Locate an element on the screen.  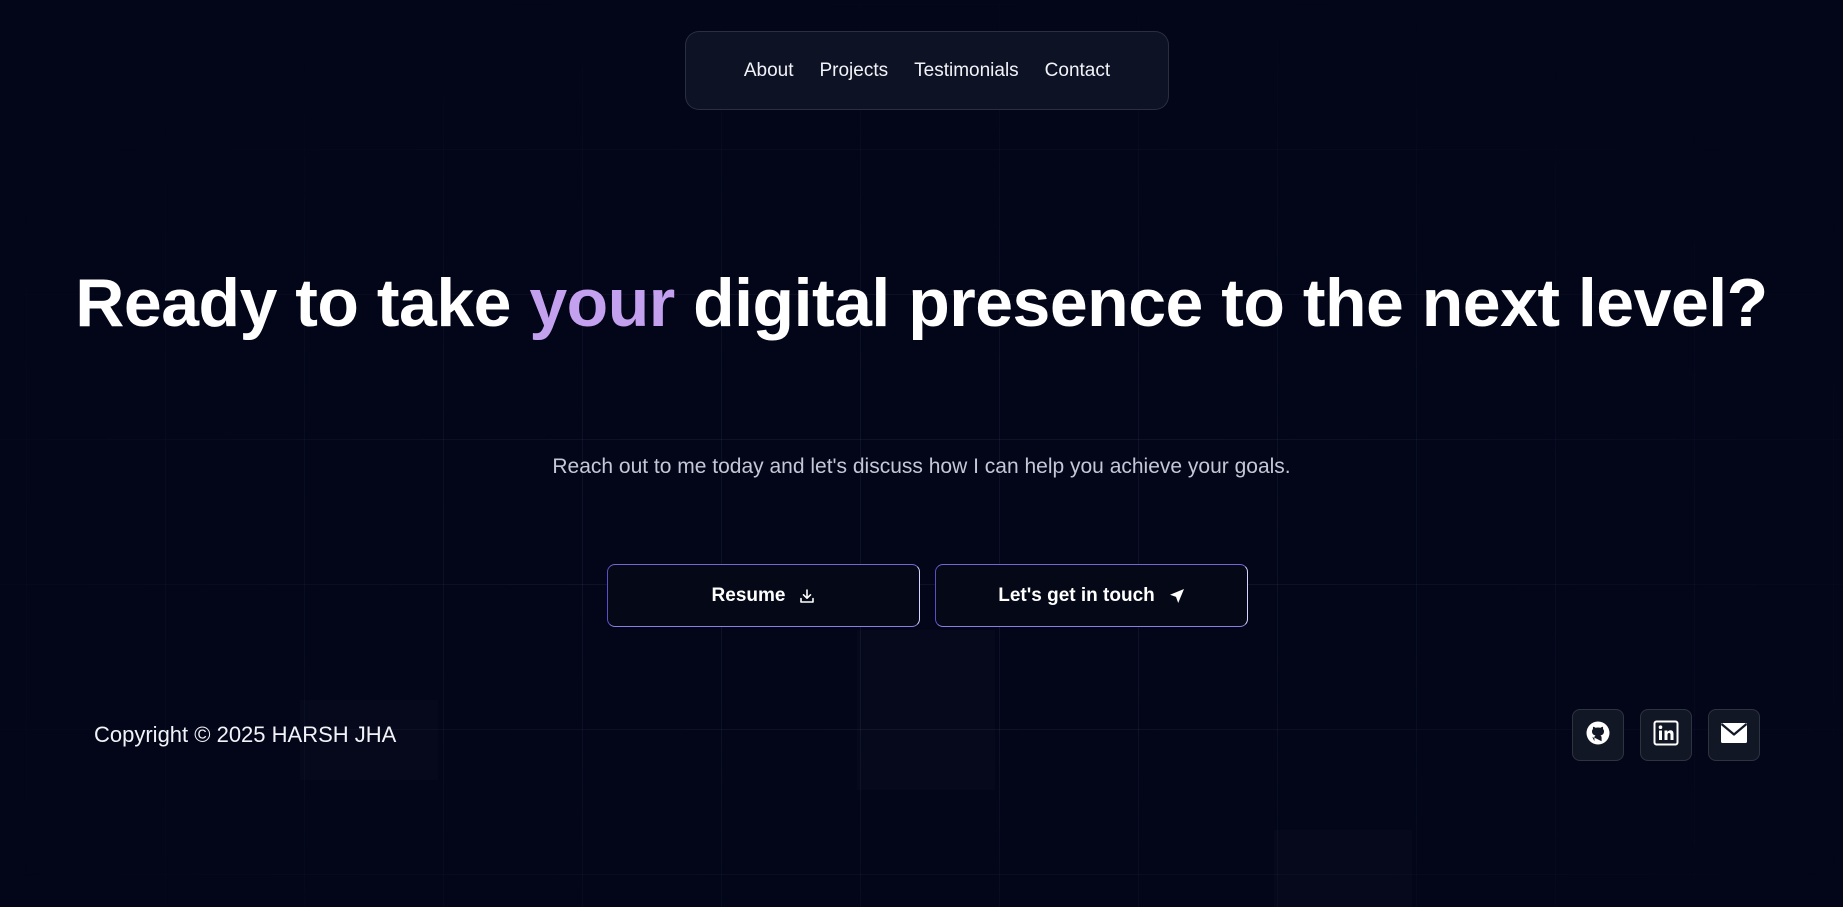
linkedin-link is located at coordinates (1666, 735).